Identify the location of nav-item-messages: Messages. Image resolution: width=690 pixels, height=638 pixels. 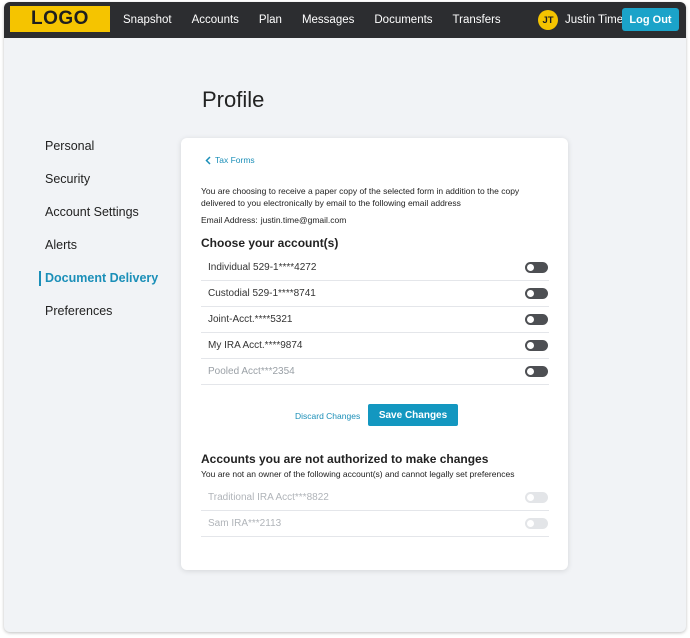
(328, 20).